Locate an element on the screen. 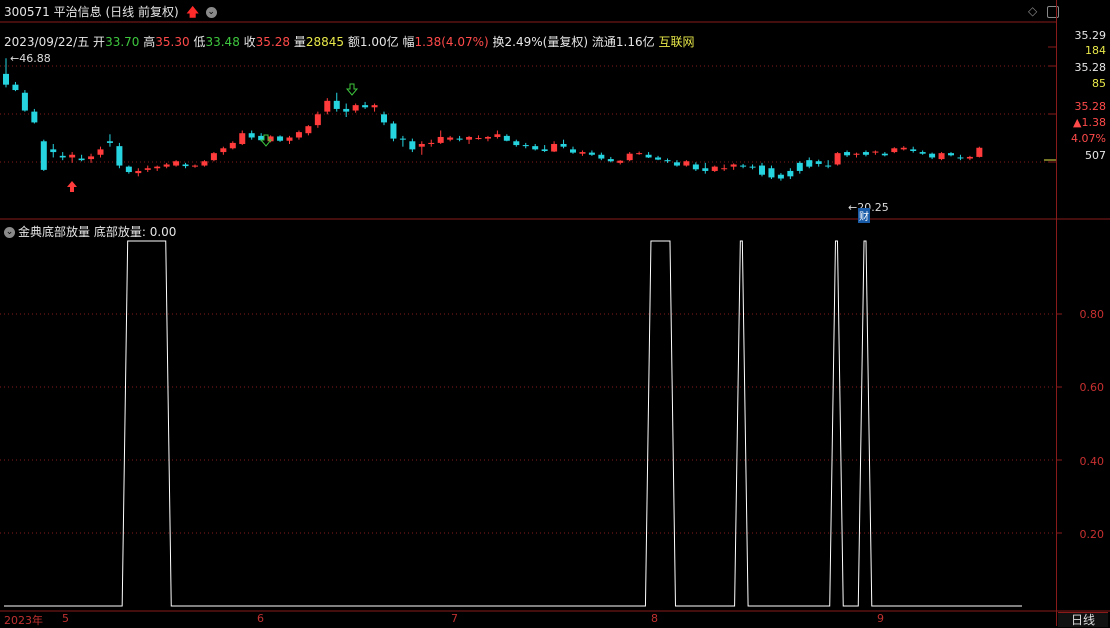 The height and width of the screenshot is (628, 1110). axis-pct: 4.07% is located at coordinates (1088, 138).